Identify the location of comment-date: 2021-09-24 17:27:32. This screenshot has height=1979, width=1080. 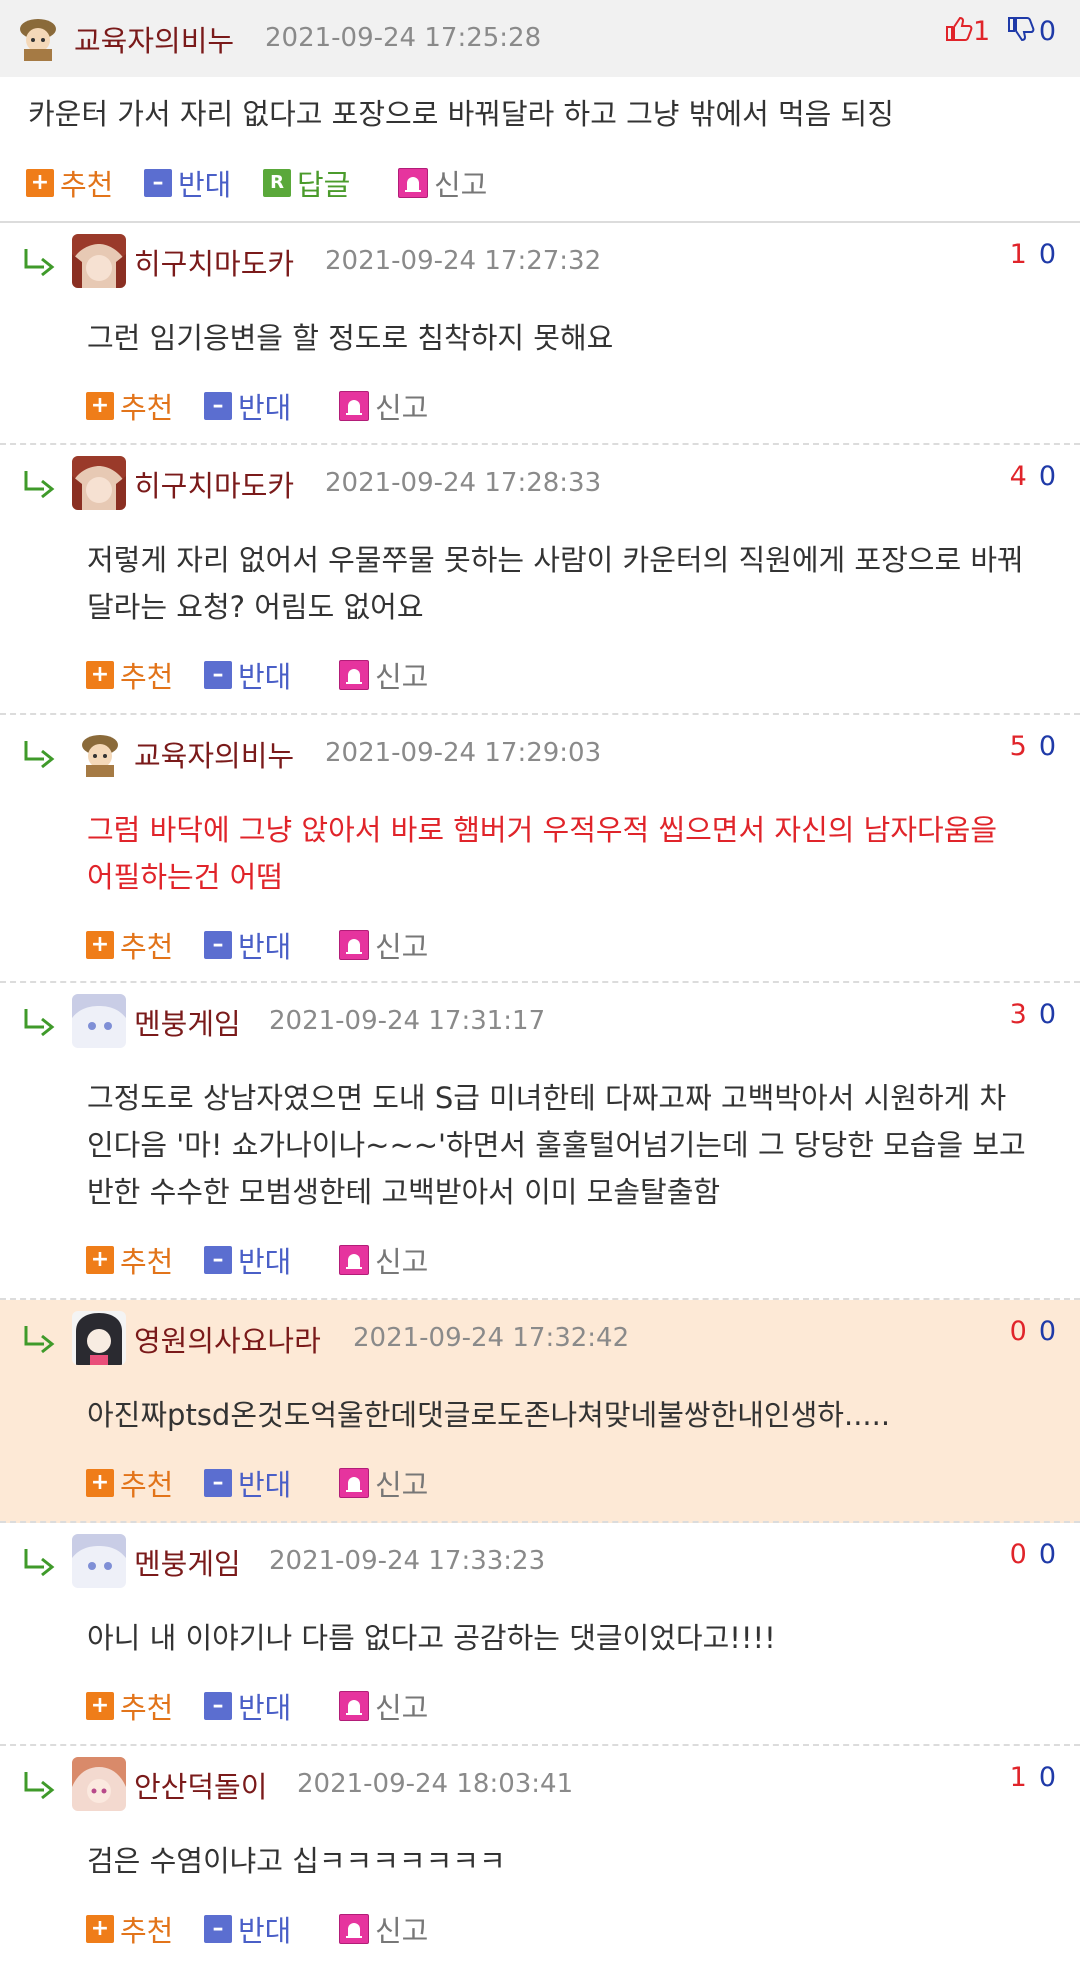
(463, 261).